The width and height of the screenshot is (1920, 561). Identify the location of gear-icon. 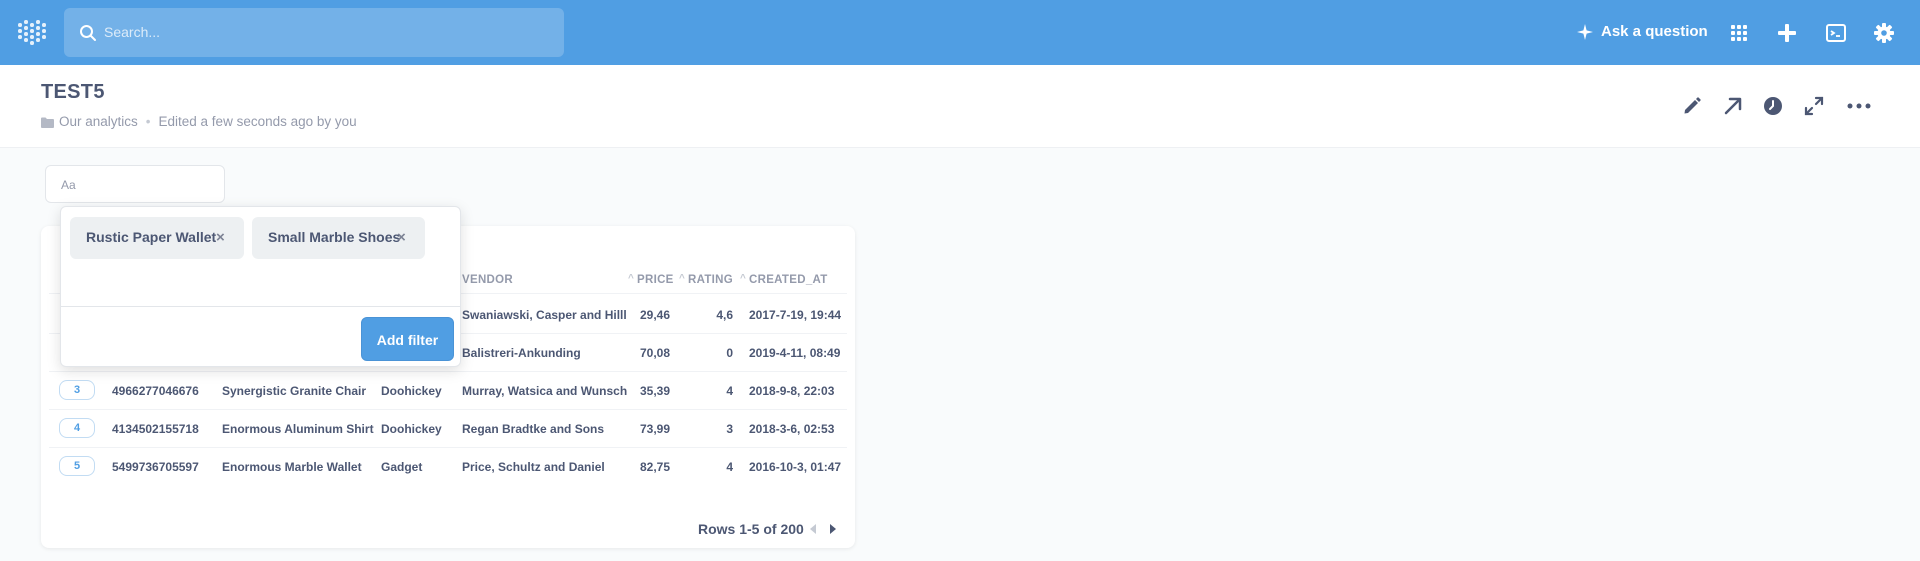
(1884, 33).